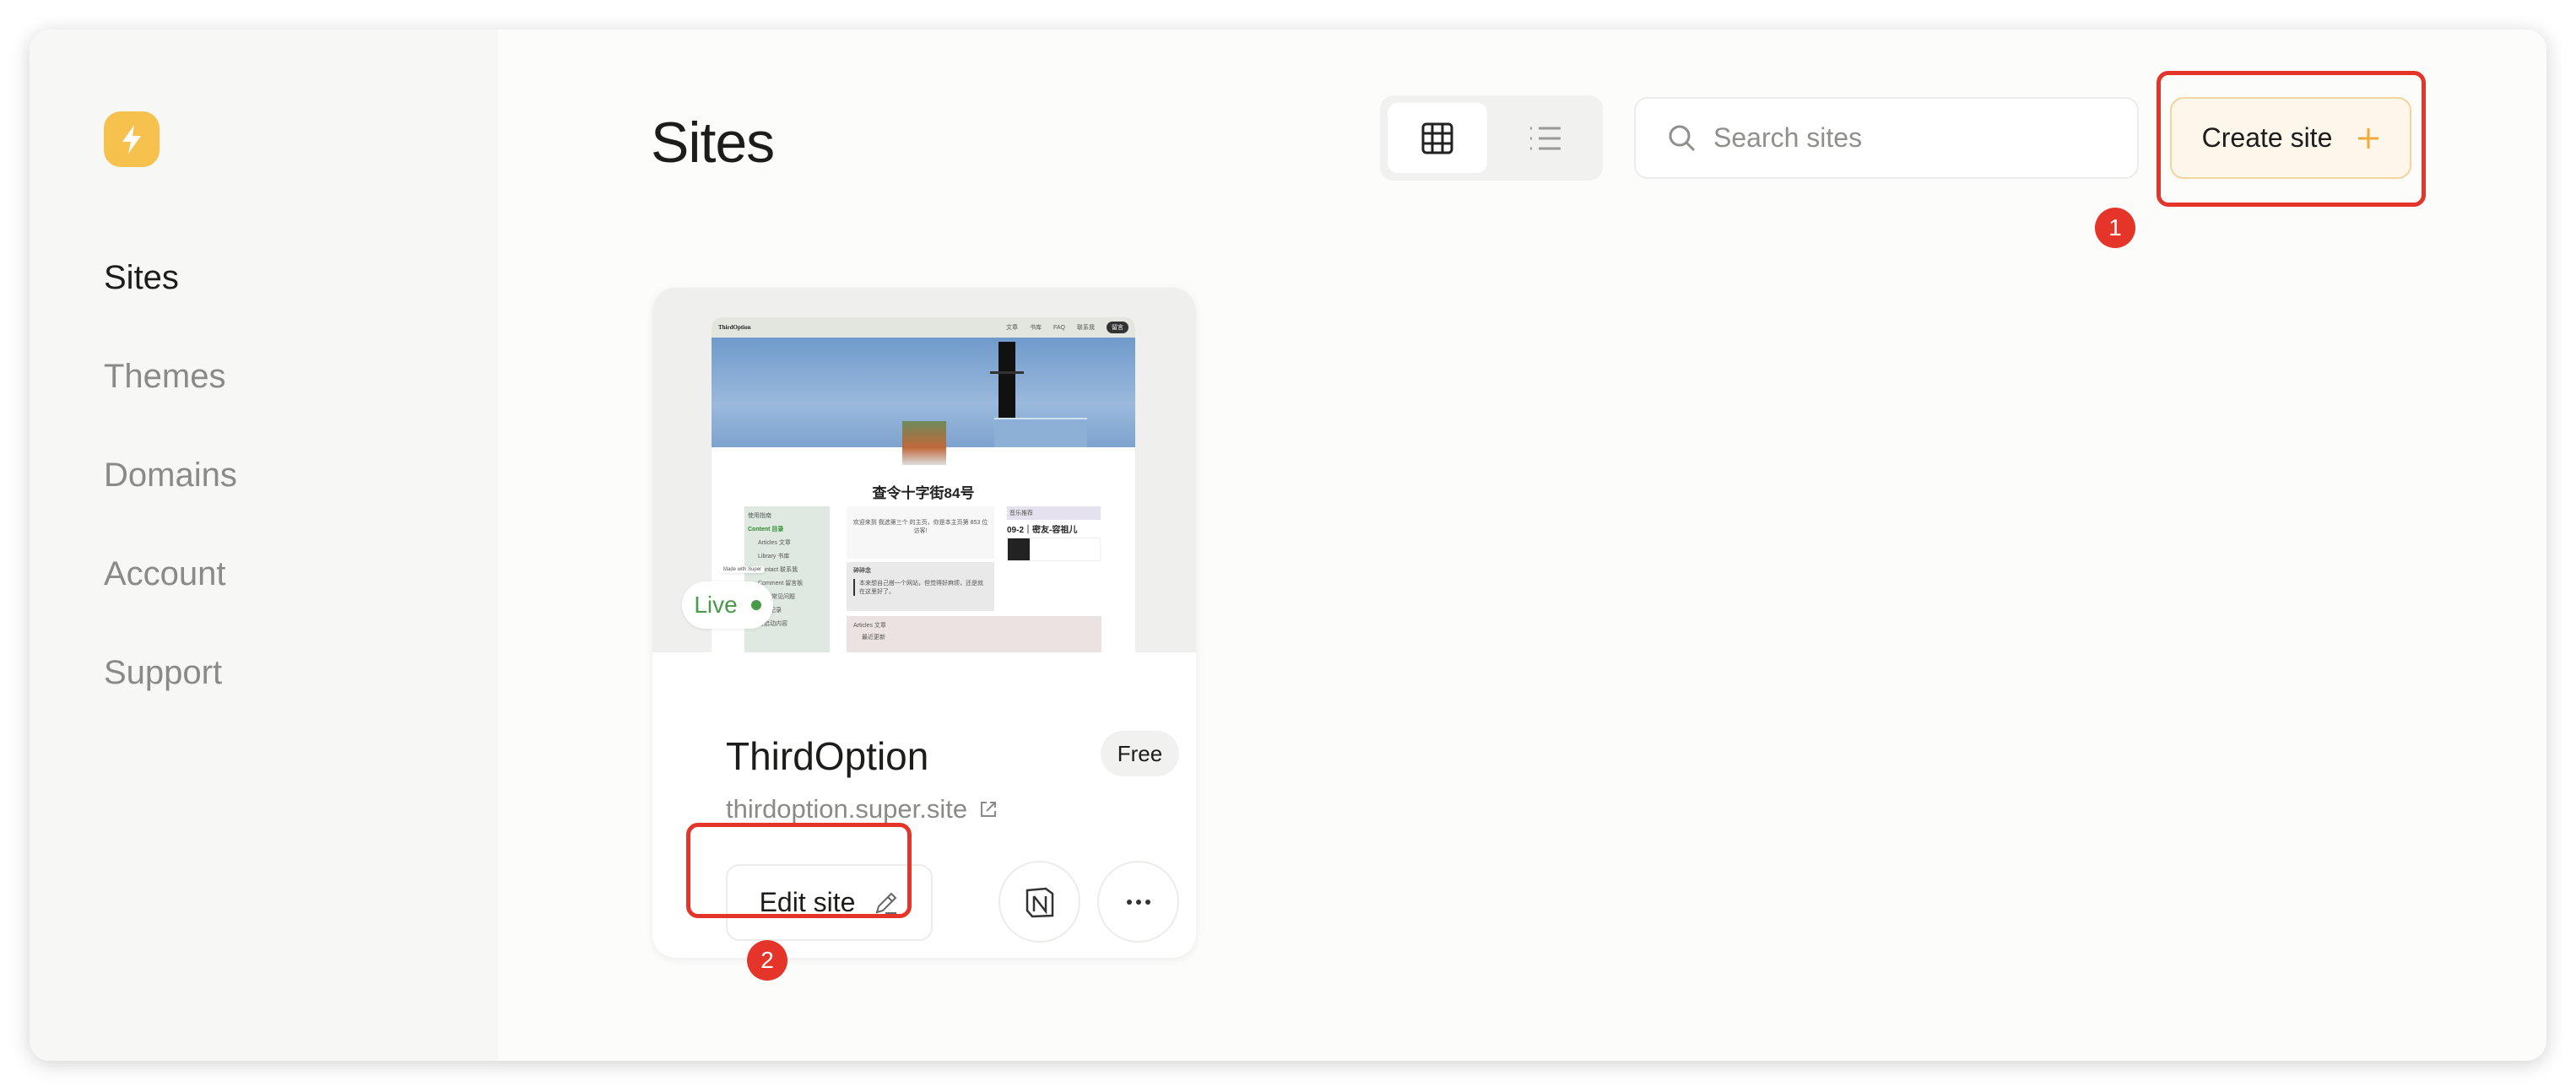 The width and height of the screenshot is (2576, 1092). I want to click on status-label: Live, so click(716, 605).